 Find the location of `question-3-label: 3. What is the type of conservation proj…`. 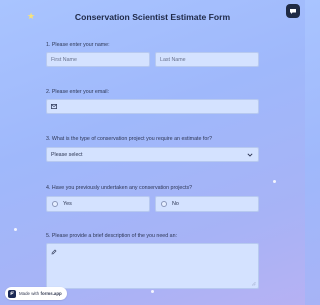

question-3-label: 3. What is the type of conservation proj… is located at coordinates (129, 139).